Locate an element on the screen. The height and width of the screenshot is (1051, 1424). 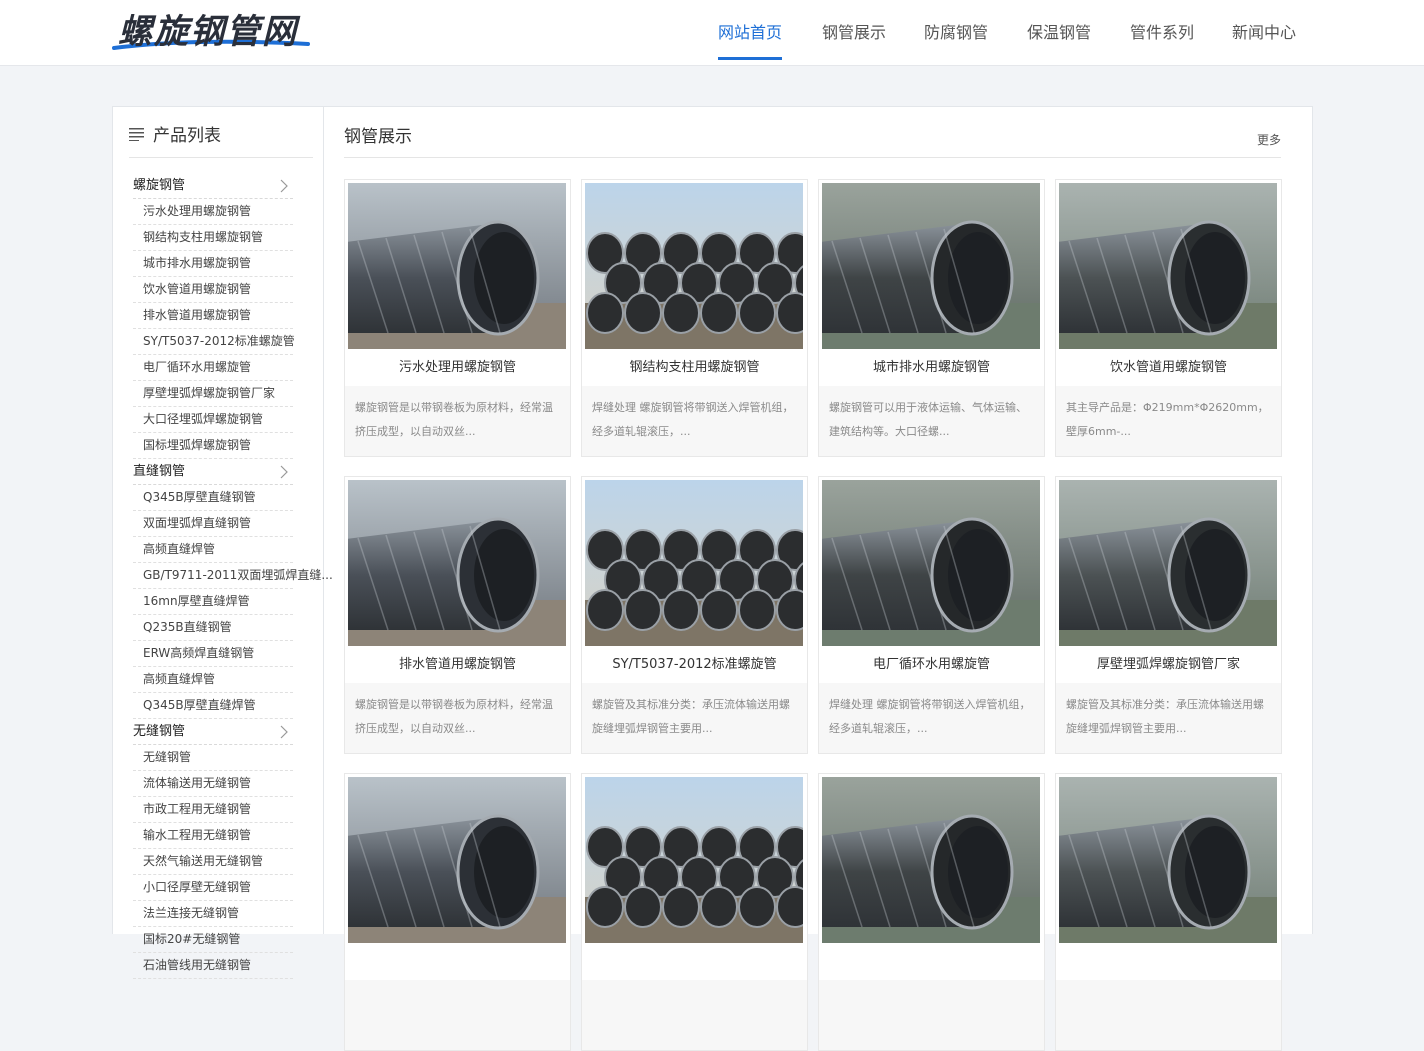
nav-item: 新闻中心 is located at coordinates (1264, 32).